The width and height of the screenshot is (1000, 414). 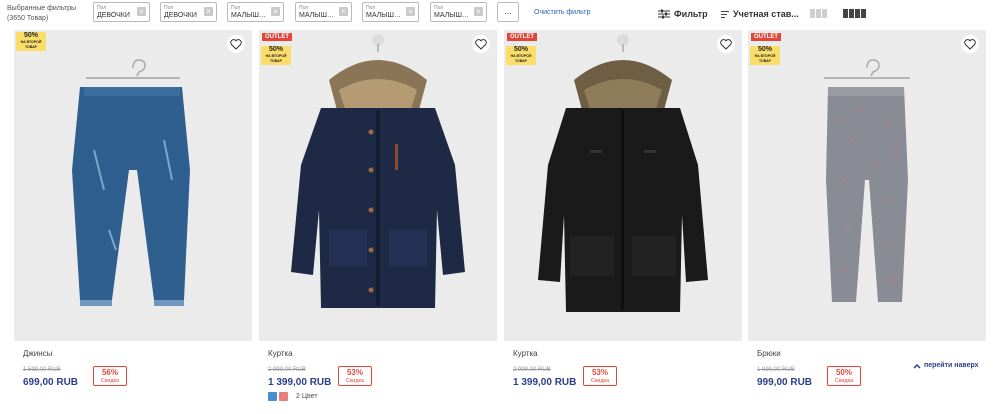 What do you see at coordinates (131, 182) in the screenshot?
I see `jeans-image` at bounding box center [131, 182].